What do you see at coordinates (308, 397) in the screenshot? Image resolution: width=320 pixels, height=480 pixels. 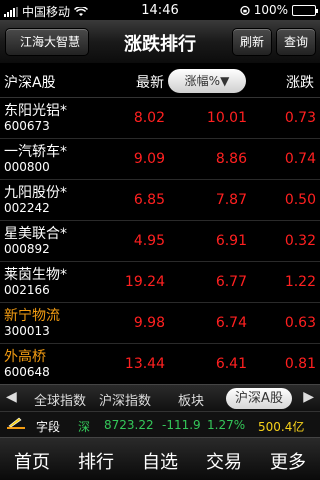 I see `scroll-right-arrow-icon: ▶` at bounding box center [308, 397].